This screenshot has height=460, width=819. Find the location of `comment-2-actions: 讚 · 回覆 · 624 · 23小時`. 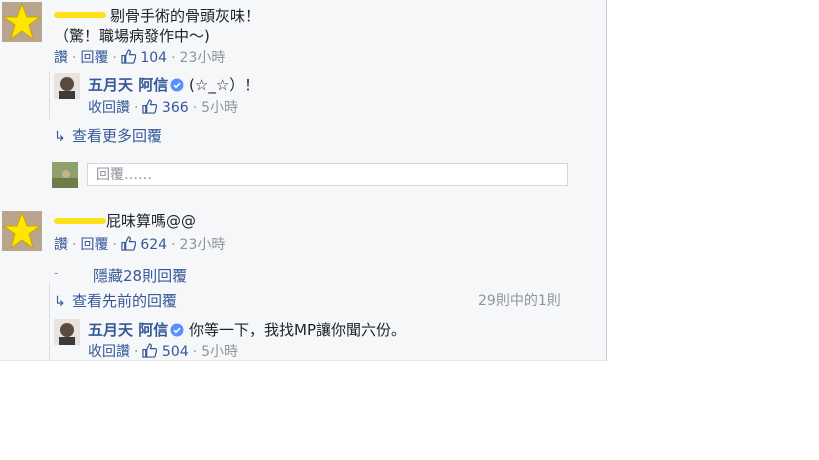

comment-2-actions: 讚 · 回覆 · 624 · 23小時 is located at coordinates (140, 244).